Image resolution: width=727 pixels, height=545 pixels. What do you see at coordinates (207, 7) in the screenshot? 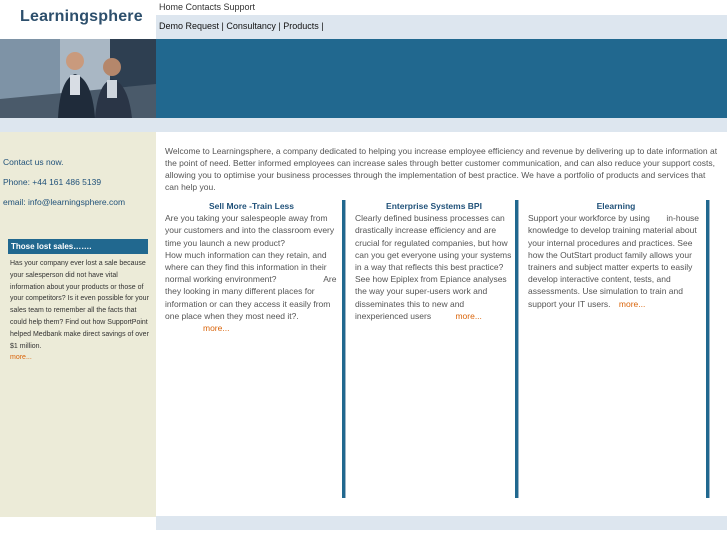
I see `top-nav-links: Home Contacts Support` at bounding box center [207, 7].